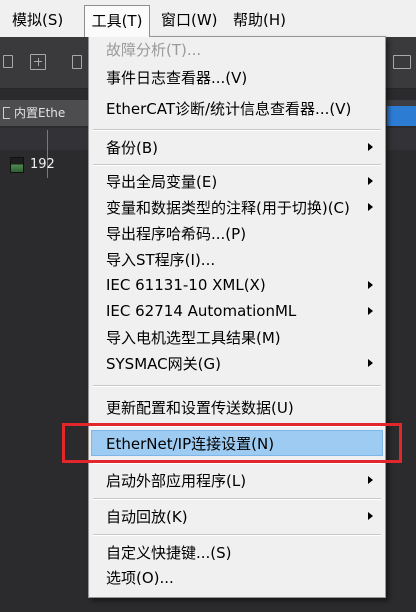  What do you see at coordinates (189, 20) in the screenshot?
I see `menubar-item-window: 窗口(W)` at bounding box center [189, 20].